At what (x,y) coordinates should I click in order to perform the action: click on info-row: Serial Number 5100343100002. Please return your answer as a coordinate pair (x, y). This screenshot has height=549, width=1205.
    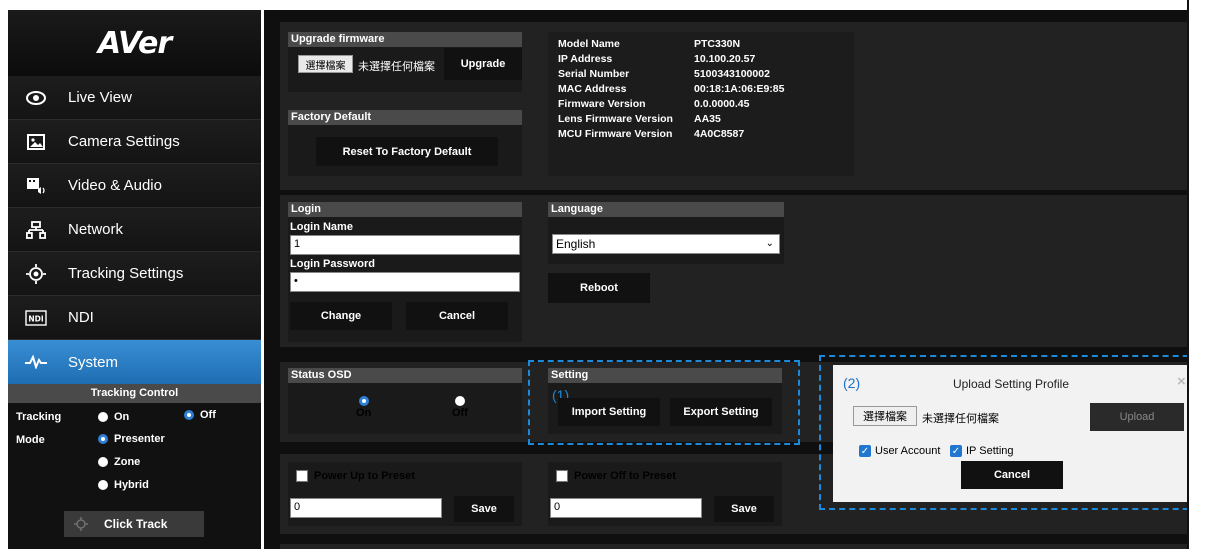
    Looking at the image, I should click on (671, 73).